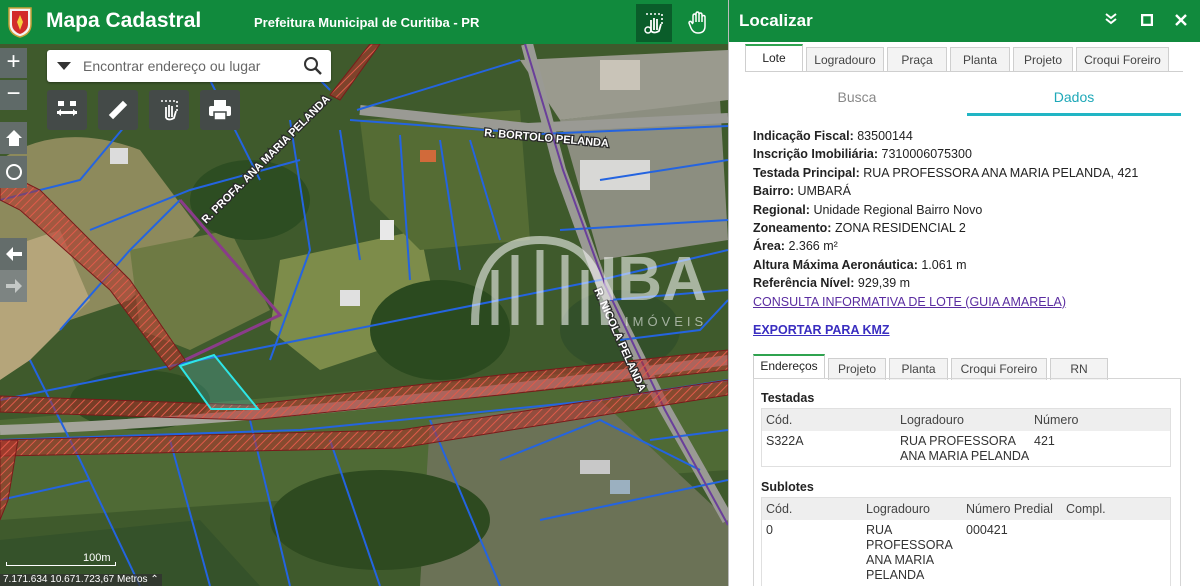  I want to click on identify-hand-icon, so click(169, 110).